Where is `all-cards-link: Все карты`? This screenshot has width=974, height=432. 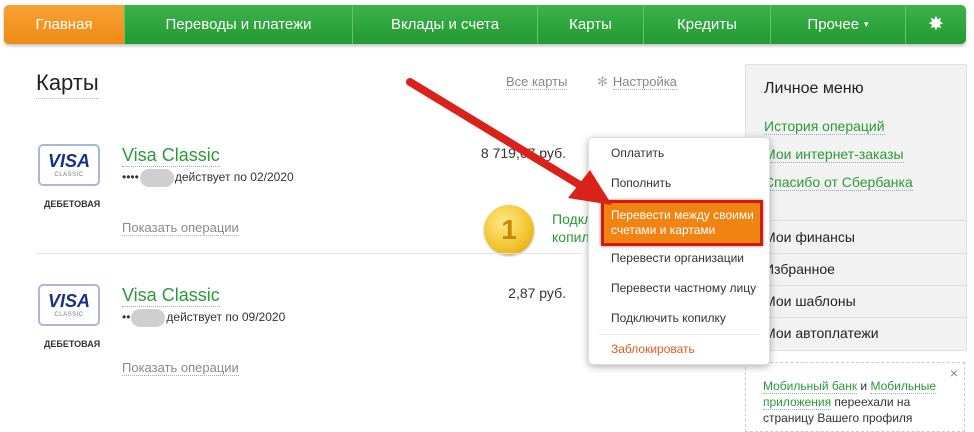
all-cards-link: Все карты is located at coordinates (537, 82).